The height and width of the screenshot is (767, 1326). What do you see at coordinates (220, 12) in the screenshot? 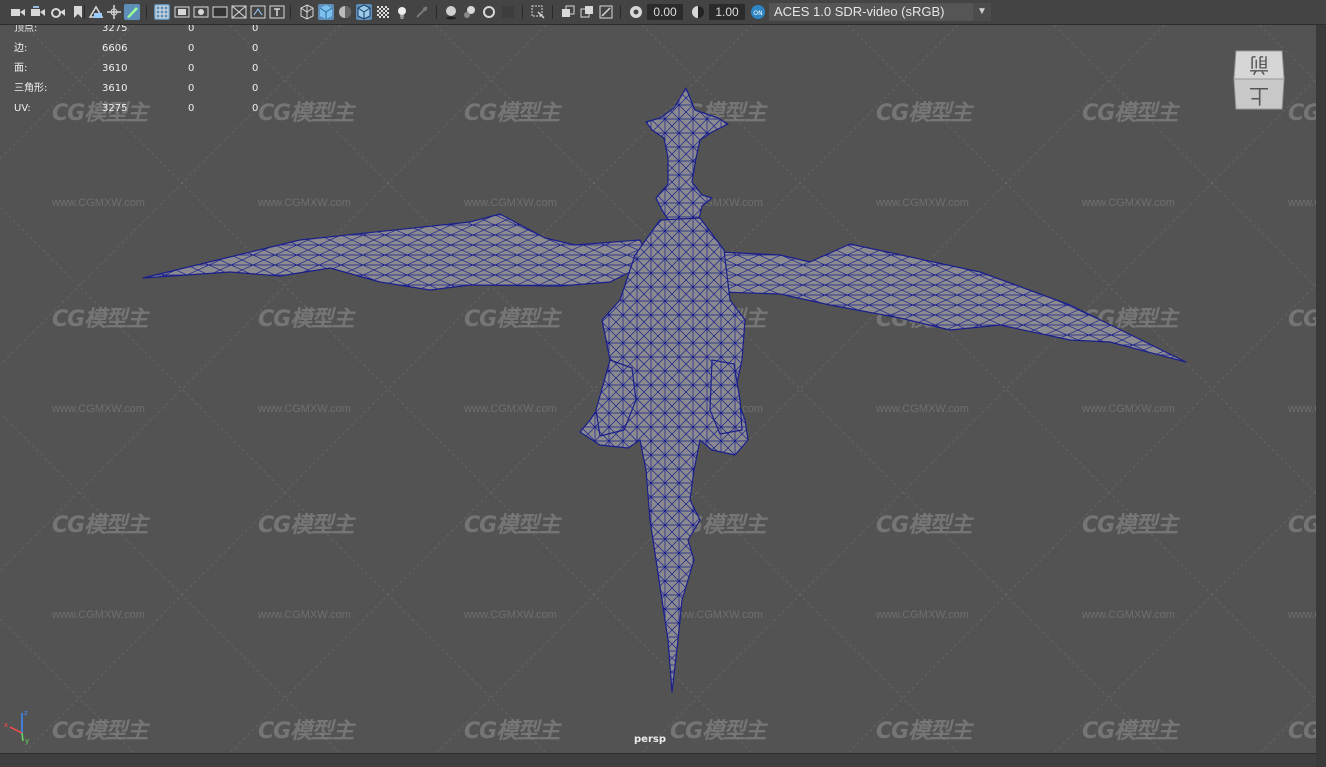
I see `gate-mask-icon` at bounding box center [220, 12].